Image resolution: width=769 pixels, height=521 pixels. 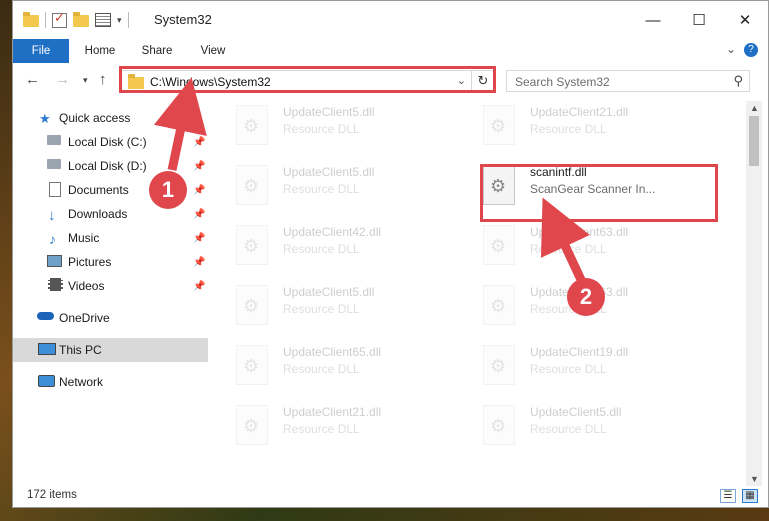 What do you see at coordinates (180, 124) in the screenshot?
I see `arrow-to-address-bar` at bounding box center [180, 124].